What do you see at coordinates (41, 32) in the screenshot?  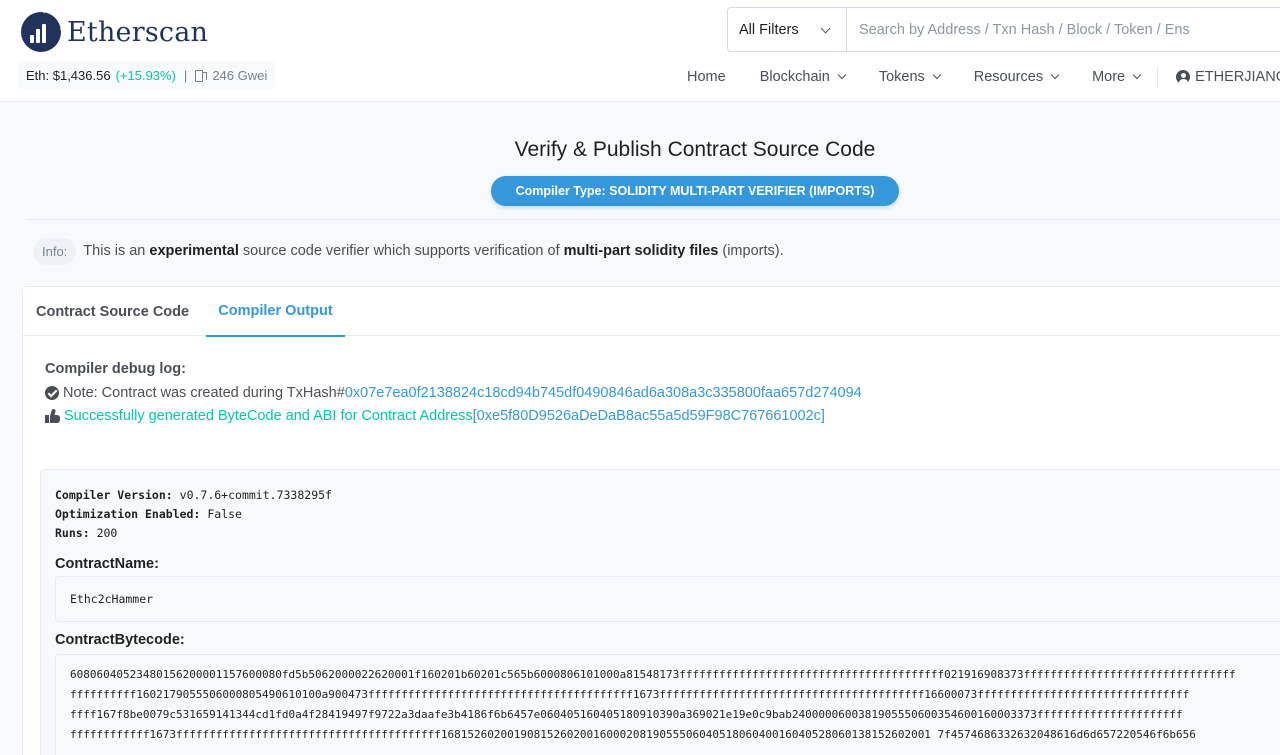 I see `etherscan-logo-icon` at bounding box center [41, 32].